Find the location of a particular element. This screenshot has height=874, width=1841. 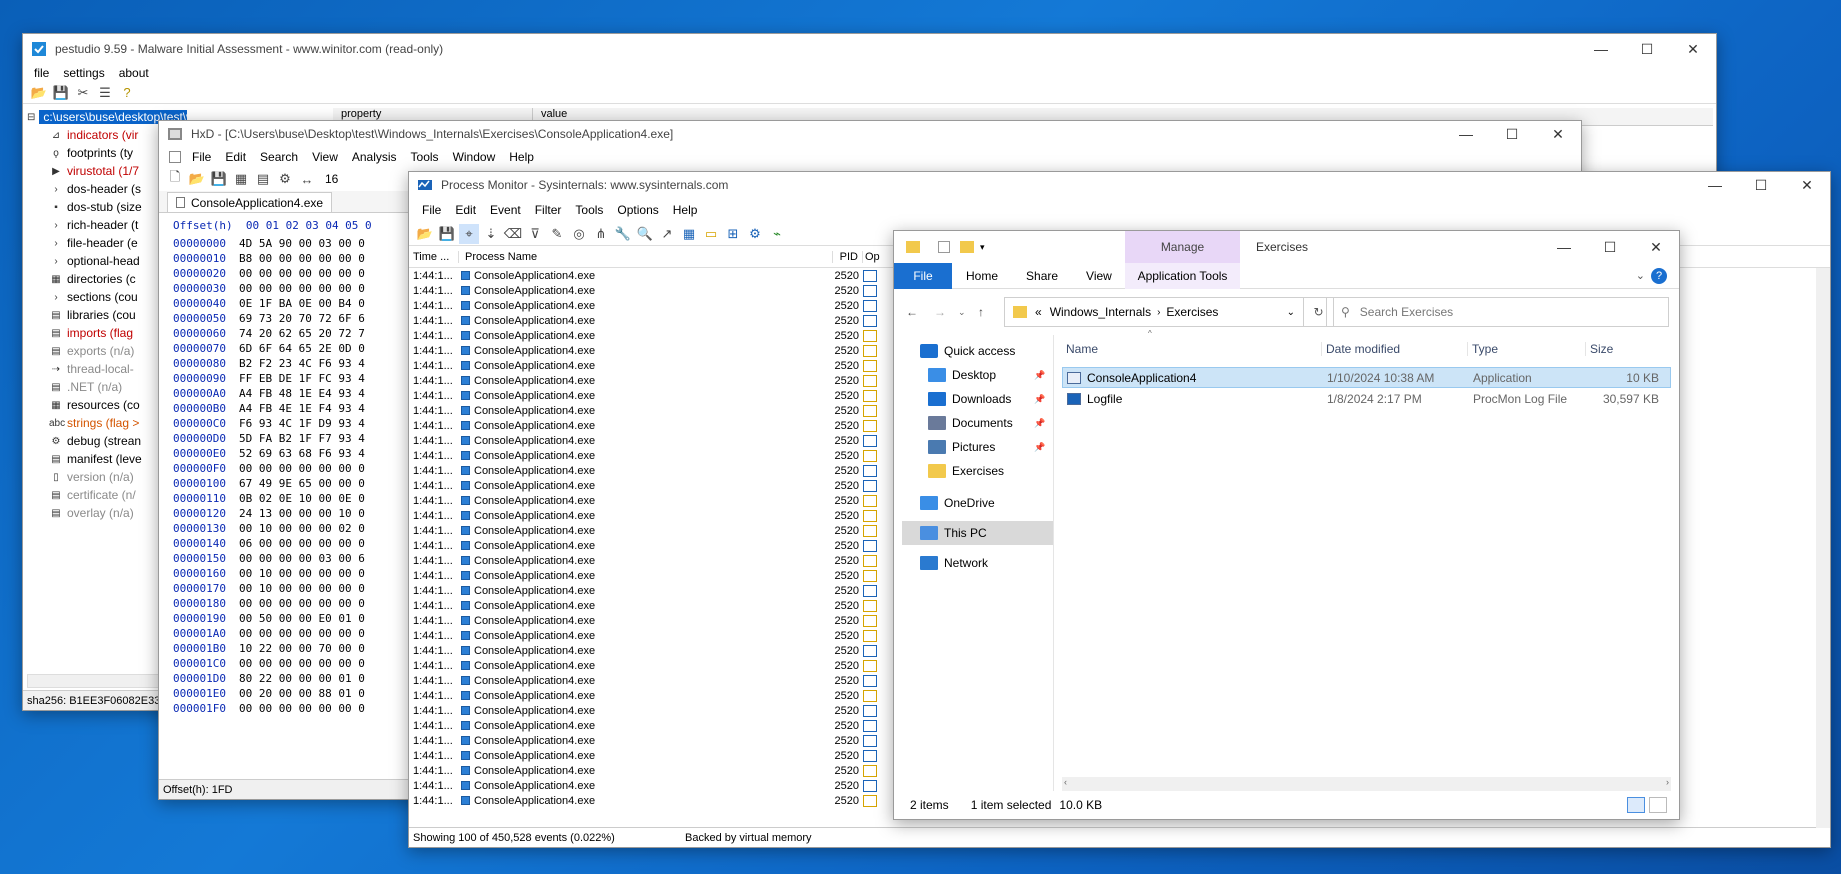

col-type: Type is located at coordinates (1527, 349).